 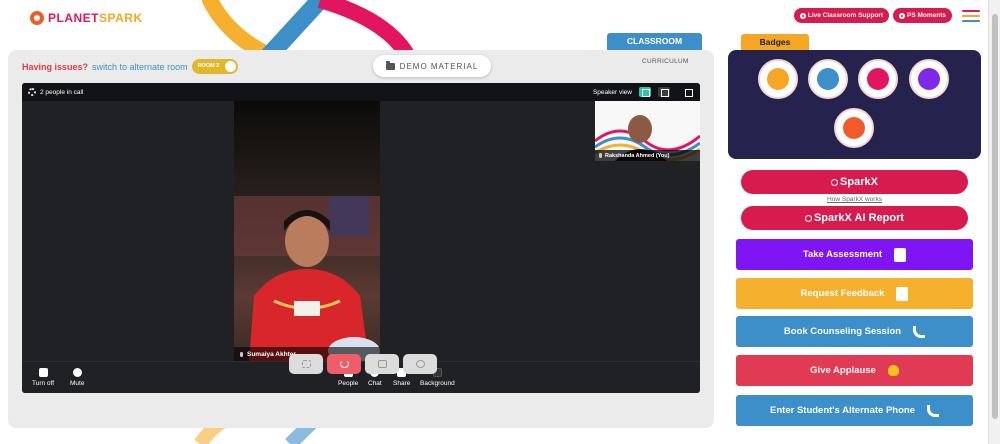 I want to click on palette-button, so click(x=420, y=364).